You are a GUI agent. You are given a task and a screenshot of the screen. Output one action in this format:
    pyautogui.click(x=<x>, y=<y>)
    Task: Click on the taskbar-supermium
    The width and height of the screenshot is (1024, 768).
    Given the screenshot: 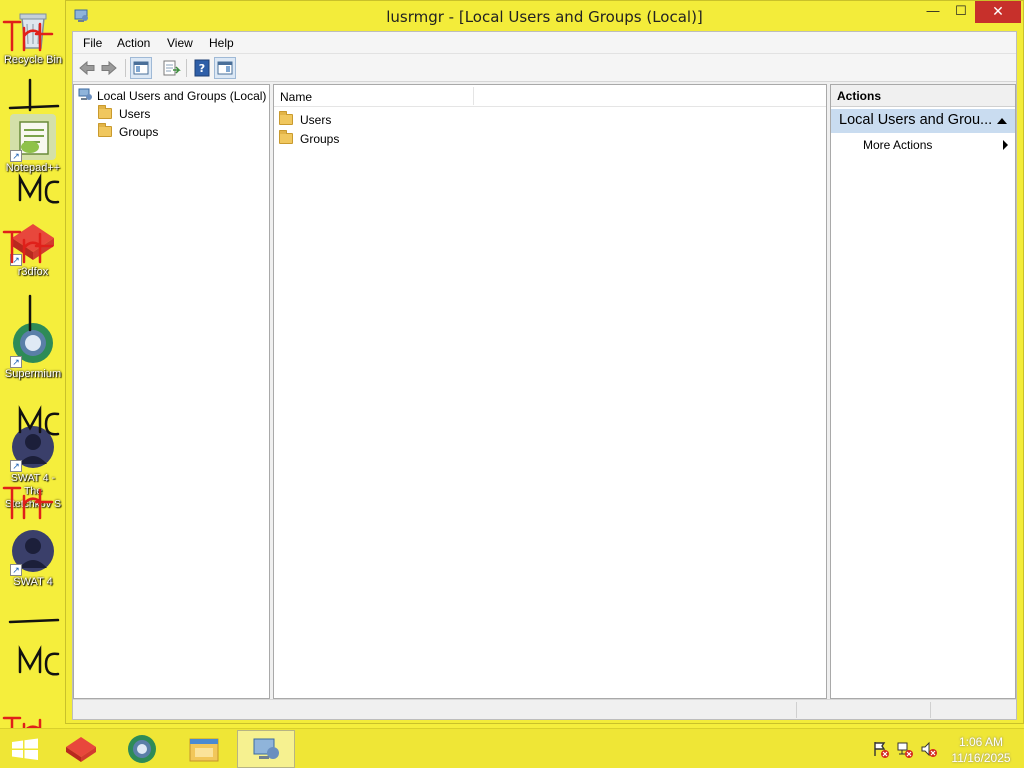 What is the action you would take?
    pyautogui.click(x=142, y=749)
    